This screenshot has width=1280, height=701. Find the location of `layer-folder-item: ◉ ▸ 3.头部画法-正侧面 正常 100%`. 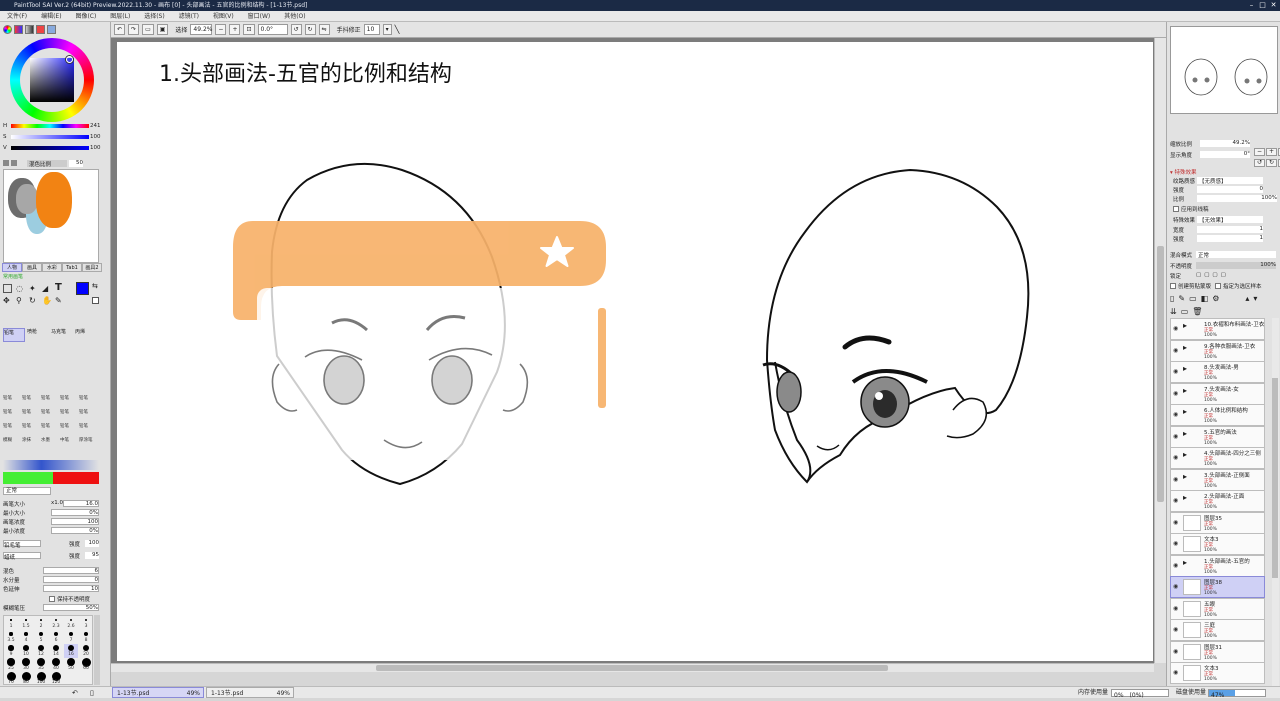

layer-folder-item: ◉ ▸ 3.头部画法-正侧面 正常 100% is located at coordinates (1217, 479).